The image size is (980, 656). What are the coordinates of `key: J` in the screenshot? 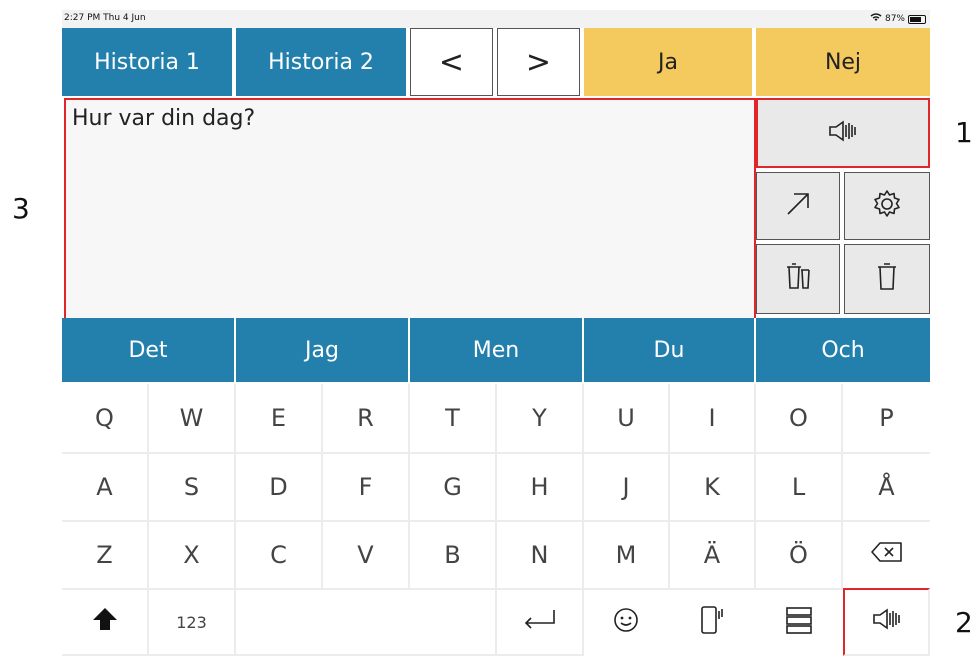 It's located at (627, 488).